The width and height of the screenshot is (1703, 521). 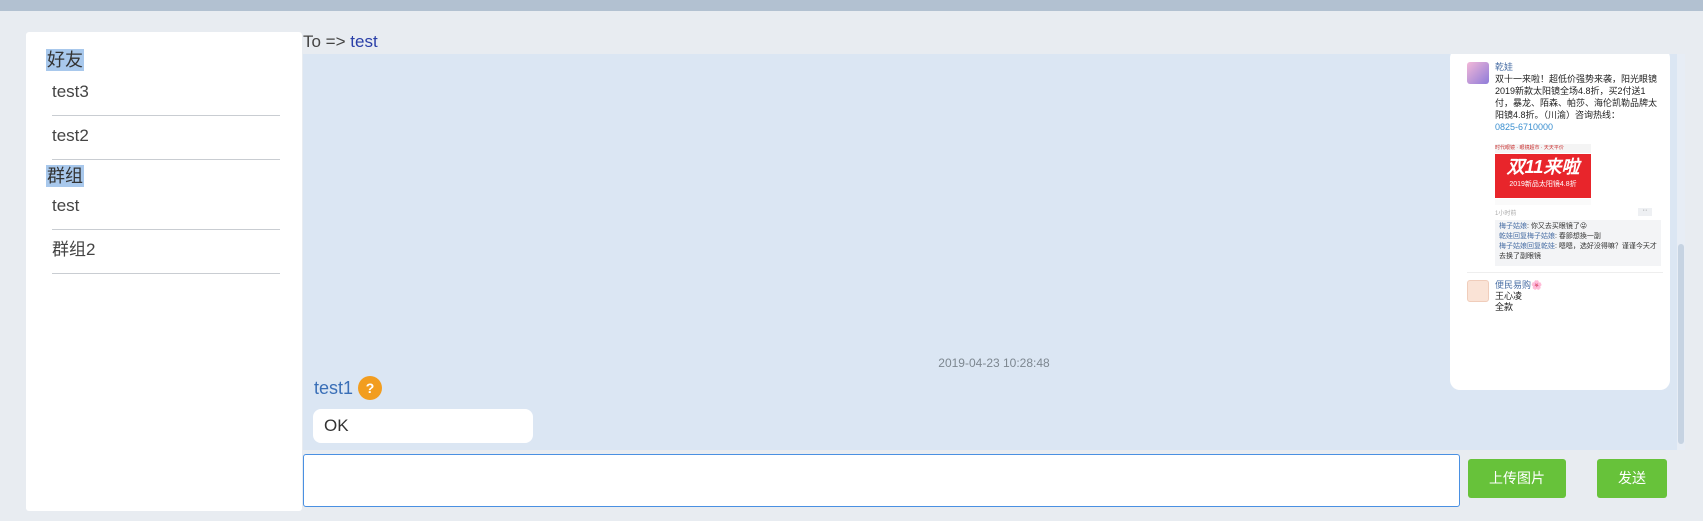 What do you see at coordinates (1632, 478) in the screenshot?
I see `send-button: 发送` at bounding box center [1632, 478].